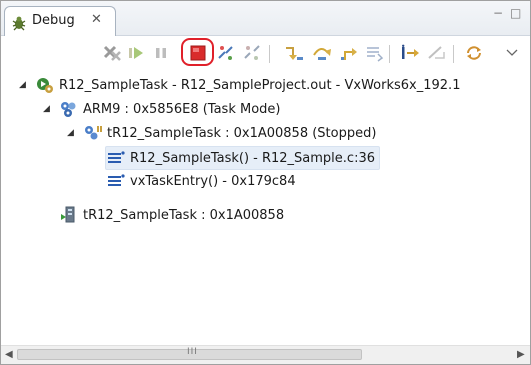 The height and width of the screenshot is (365, 531). I want to click on debug-toolbar, so click(265, 53).